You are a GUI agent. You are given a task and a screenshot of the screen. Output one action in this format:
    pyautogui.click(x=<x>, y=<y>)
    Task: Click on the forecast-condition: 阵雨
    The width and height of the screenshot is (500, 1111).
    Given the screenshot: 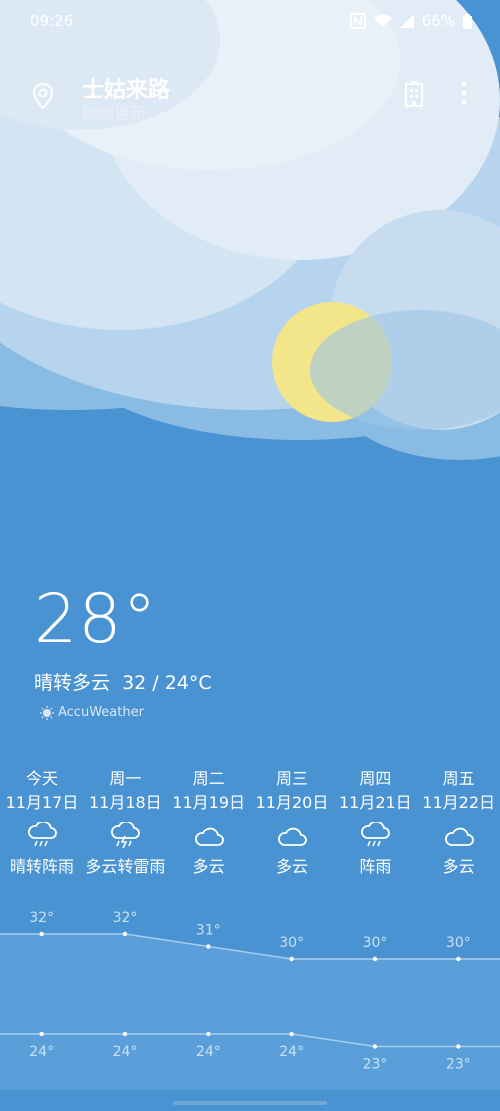 What is the action you would take?
    pyautogui.click(x=375, y=866)
    